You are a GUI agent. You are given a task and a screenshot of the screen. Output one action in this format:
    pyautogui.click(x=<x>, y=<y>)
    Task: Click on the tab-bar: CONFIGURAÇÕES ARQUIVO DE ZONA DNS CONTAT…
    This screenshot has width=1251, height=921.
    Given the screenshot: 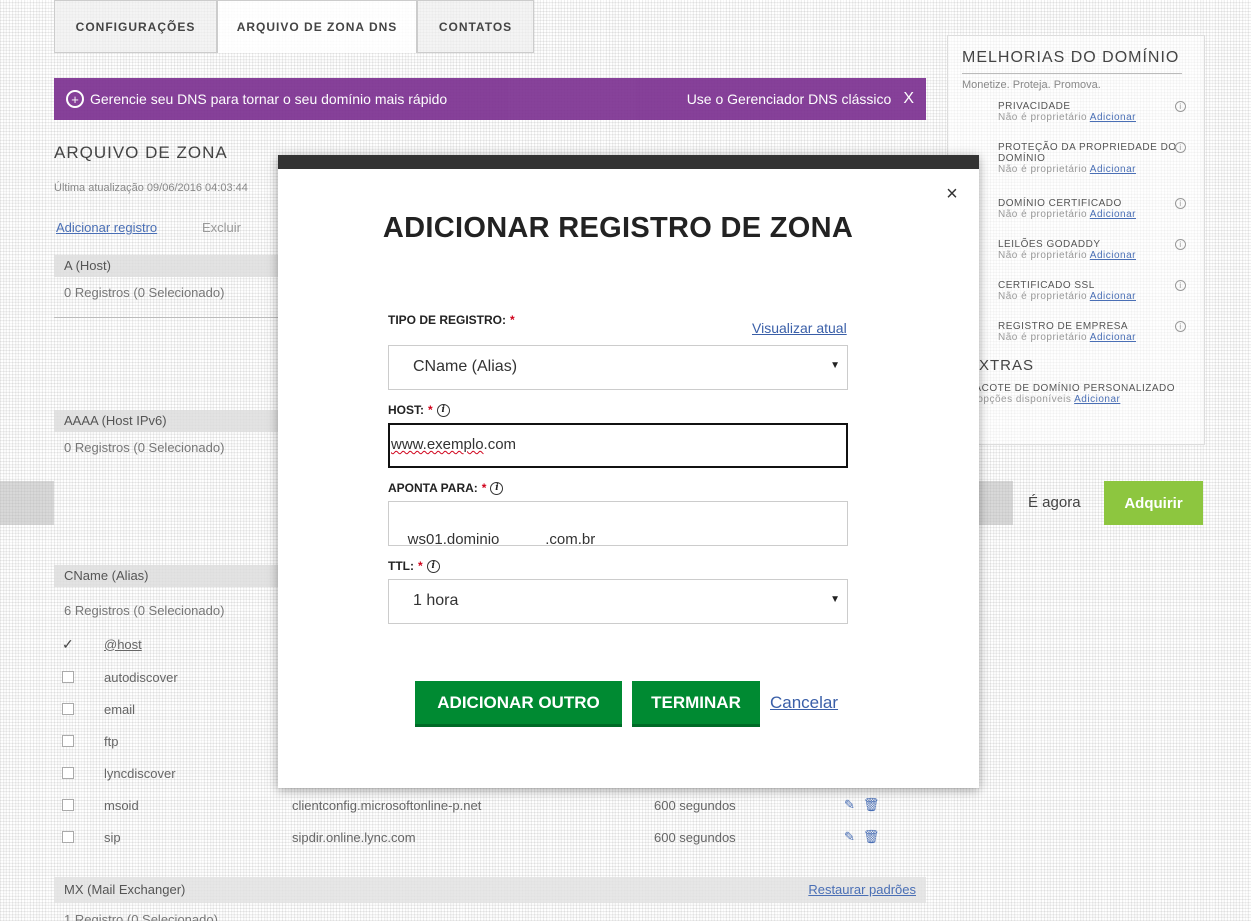 What is the action you would take?
    pyautogui.click(x=294, y=26)
    